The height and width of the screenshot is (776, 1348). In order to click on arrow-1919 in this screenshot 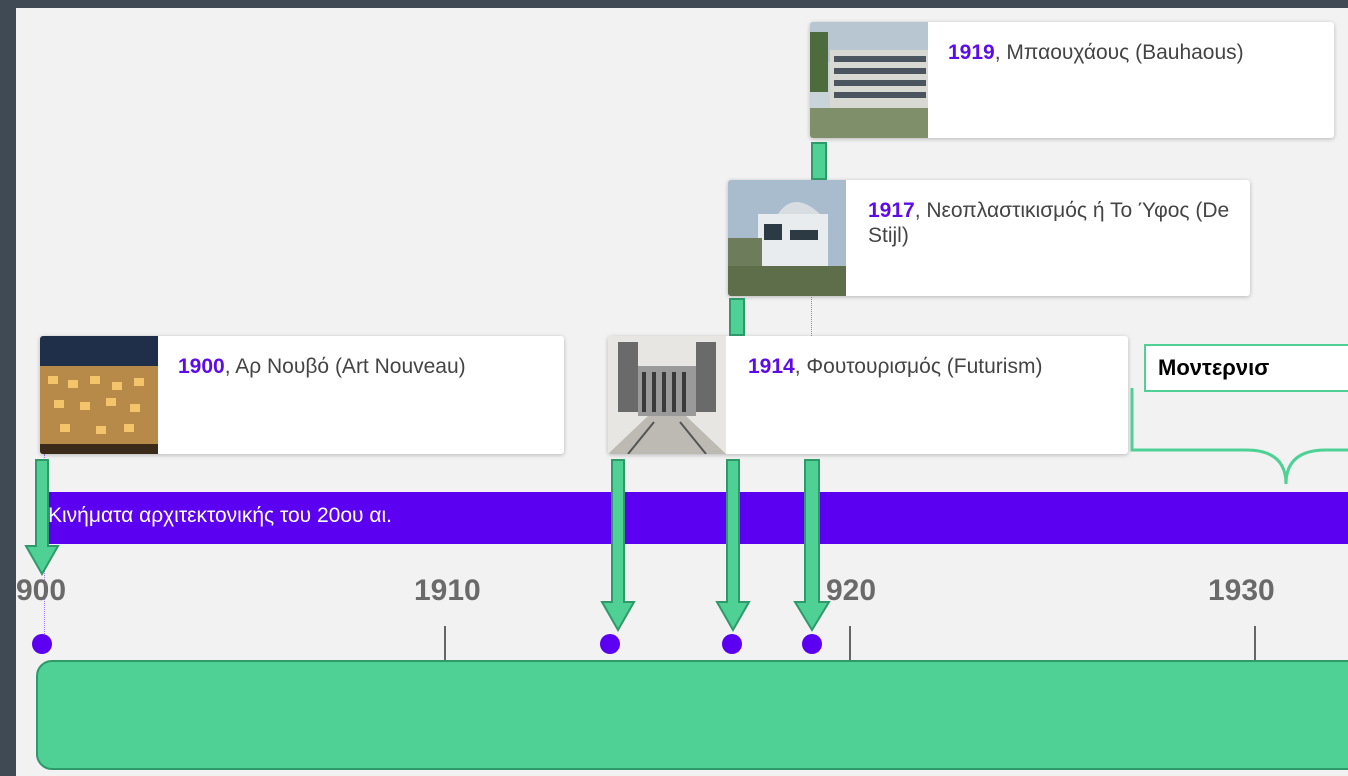, I will do `click(812, 545)`.